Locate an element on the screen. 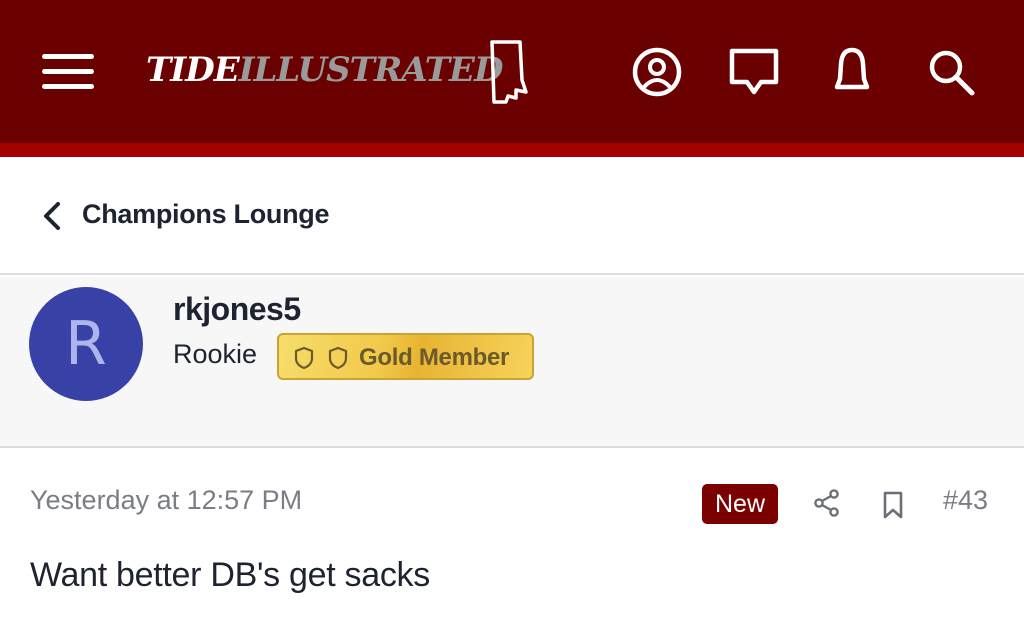 Image resolution: width=1024 pixels, height=629 pixels. post-body: Want better DB's get sacks is located at coordinates (230, 575).